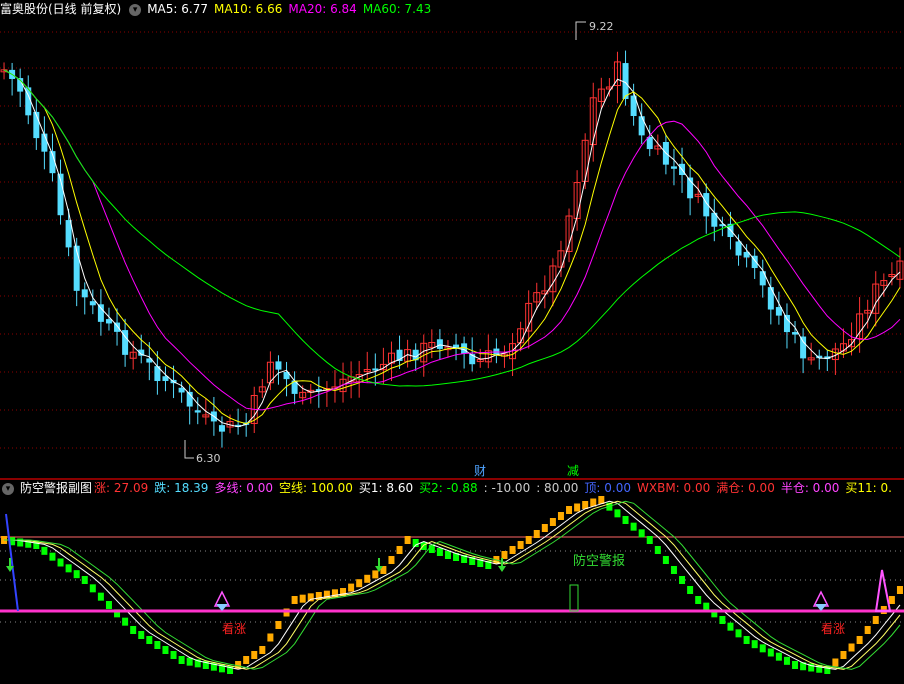 Image resolution: width=904 pixels, height=684 pixels. What do you see at coordinates (574, 598) in the screenshot?
I see `air-raid-bar` at bounding box center [574, 598].